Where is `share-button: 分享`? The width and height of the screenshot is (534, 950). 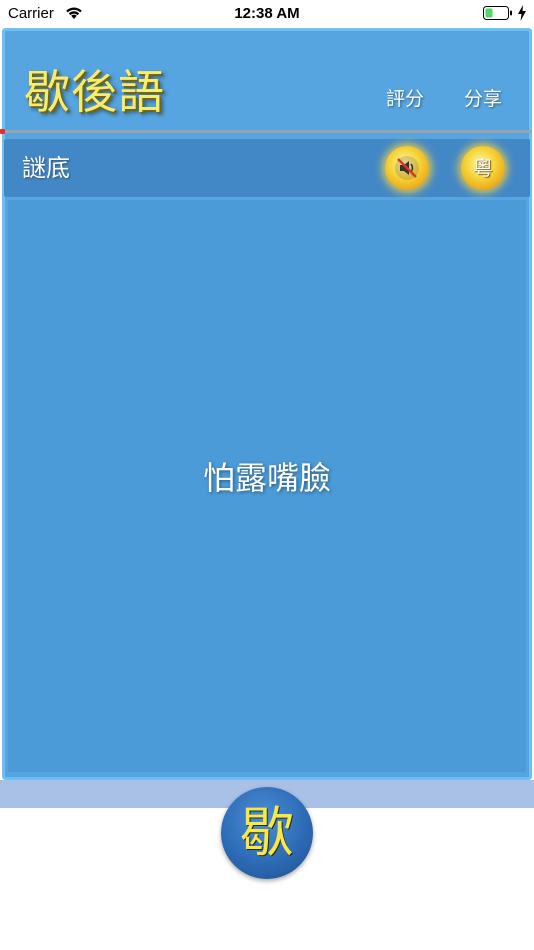 share-button: 分享 is located at coordinates (483, 99).